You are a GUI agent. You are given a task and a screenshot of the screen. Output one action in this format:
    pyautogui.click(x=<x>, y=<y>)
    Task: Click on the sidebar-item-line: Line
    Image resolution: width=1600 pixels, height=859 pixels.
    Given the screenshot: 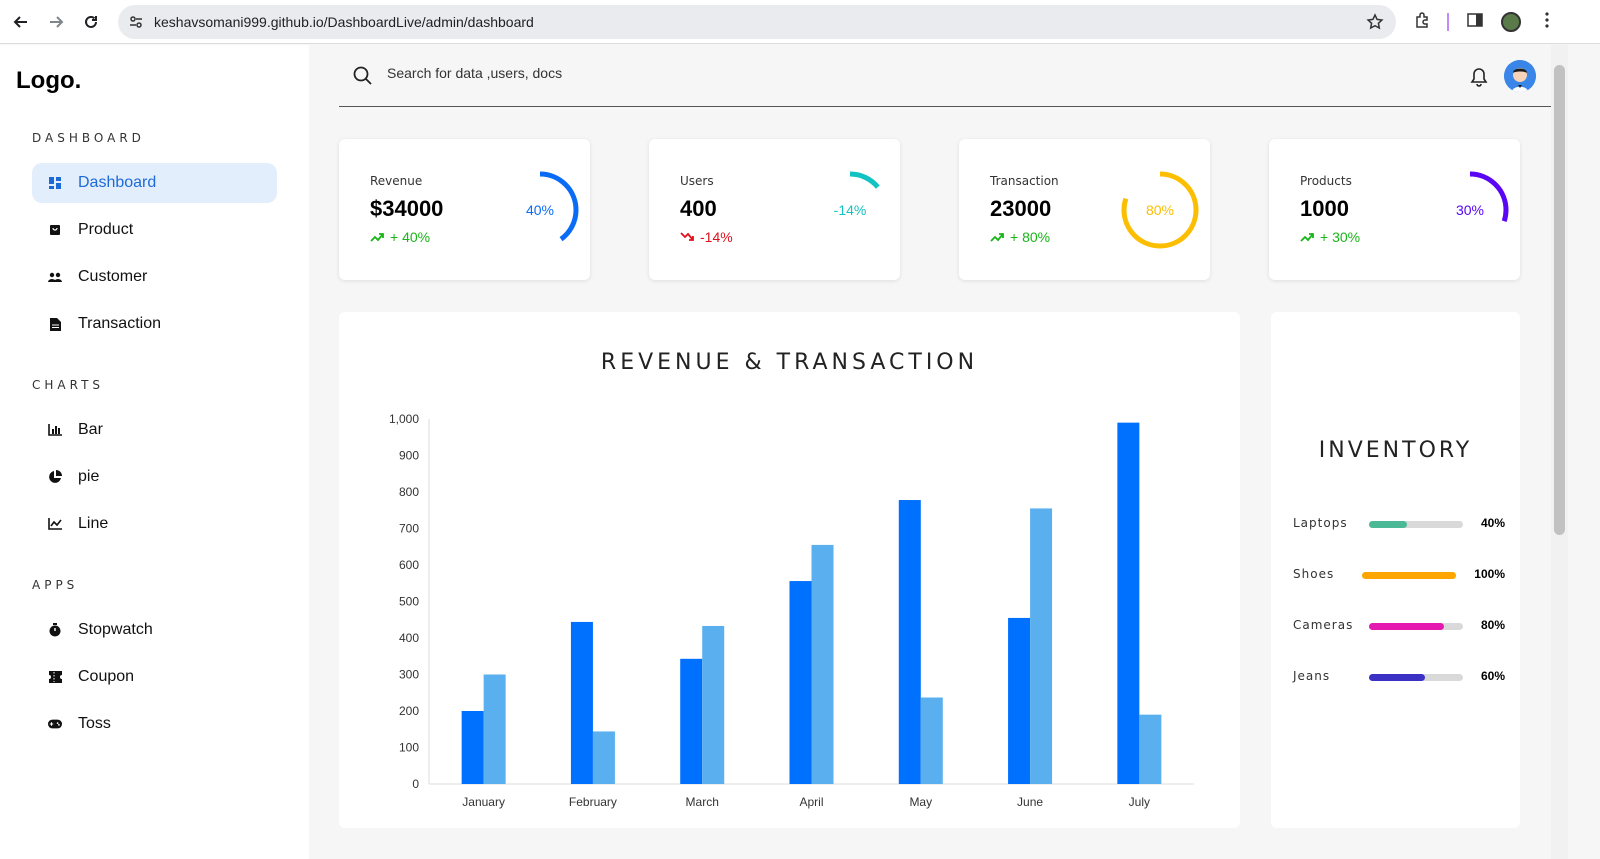 What is the action you would take?
    pyautogui.click(x=154, y=524)
    